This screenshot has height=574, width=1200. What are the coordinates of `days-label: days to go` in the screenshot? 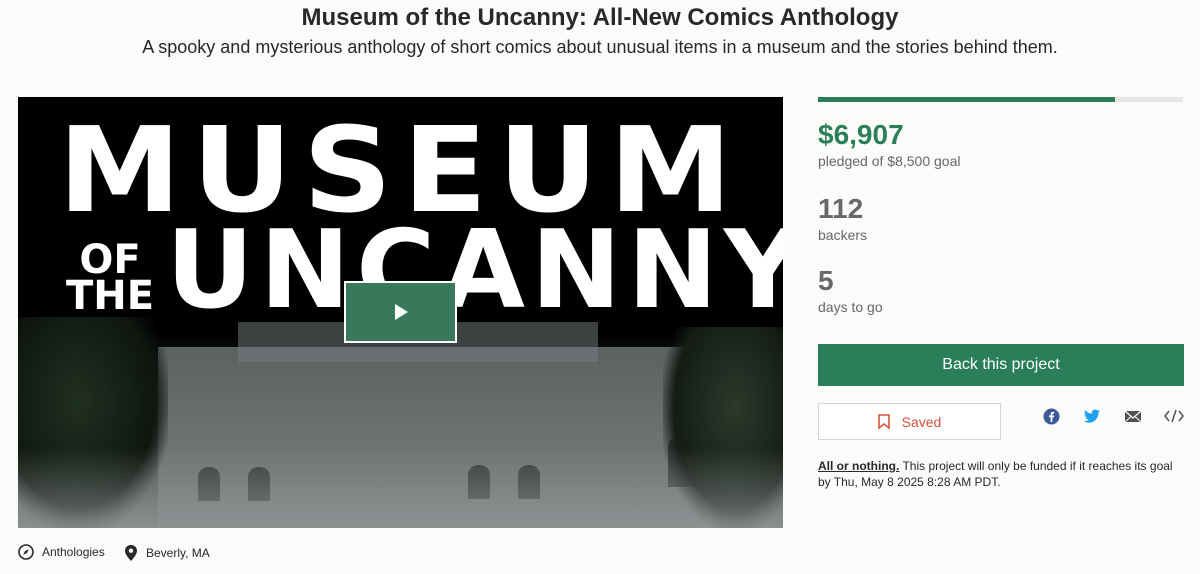 It's located at (850, 307).